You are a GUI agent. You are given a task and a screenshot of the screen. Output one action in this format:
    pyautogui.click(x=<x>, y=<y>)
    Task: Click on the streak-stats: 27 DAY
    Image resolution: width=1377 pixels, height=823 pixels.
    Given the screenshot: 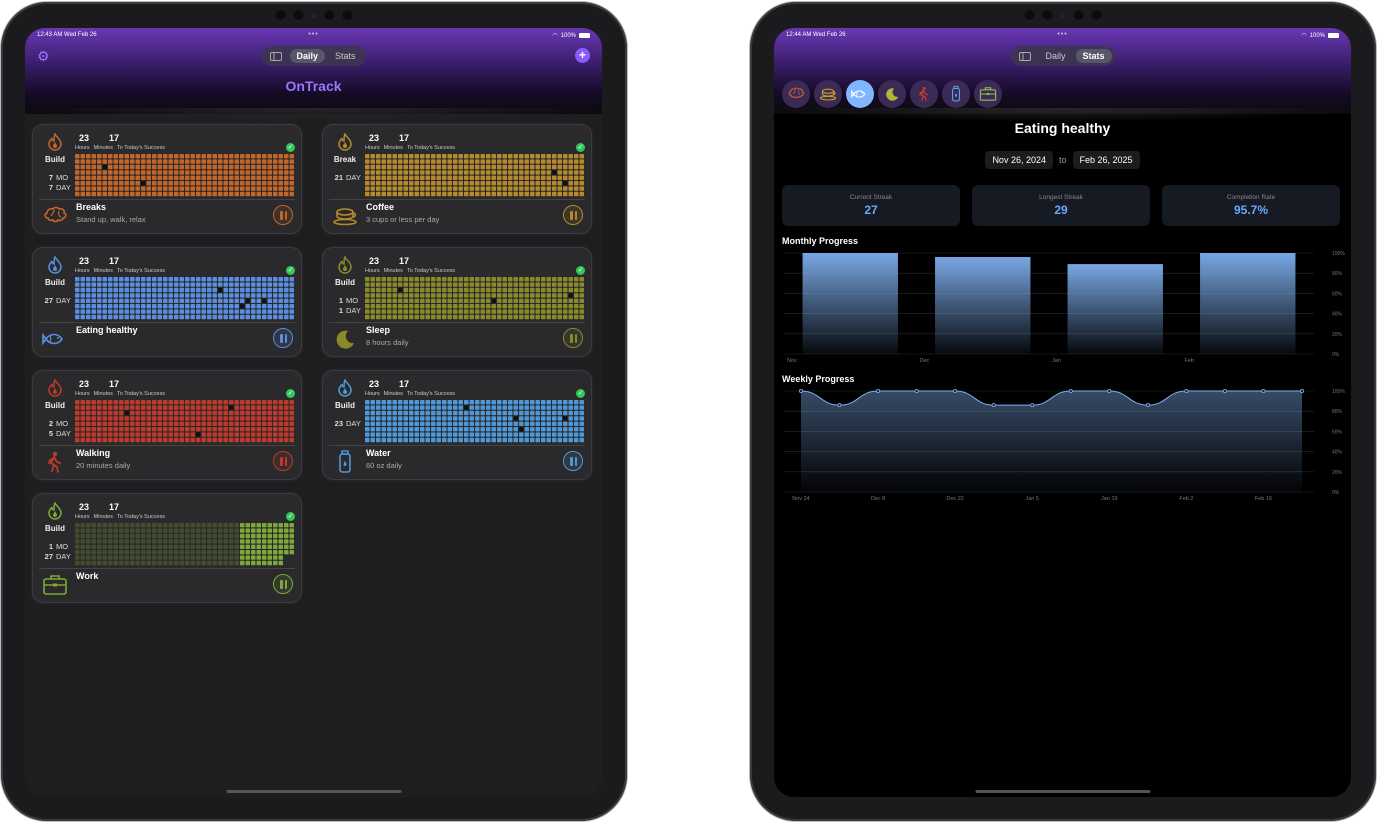 What is the action you would take?
    pyautogui.click(x=55, y=301)
    